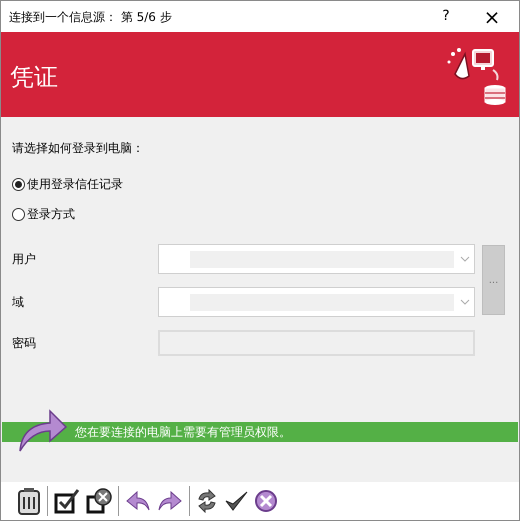  Describe the element at coordinates (170, 501) in the screenshot. I see `redo-icon` at that location.